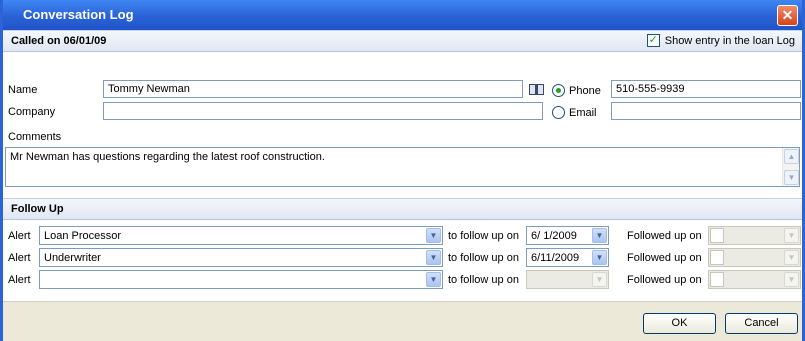  I want to click on close-icon: ✕, so click(787, 15).